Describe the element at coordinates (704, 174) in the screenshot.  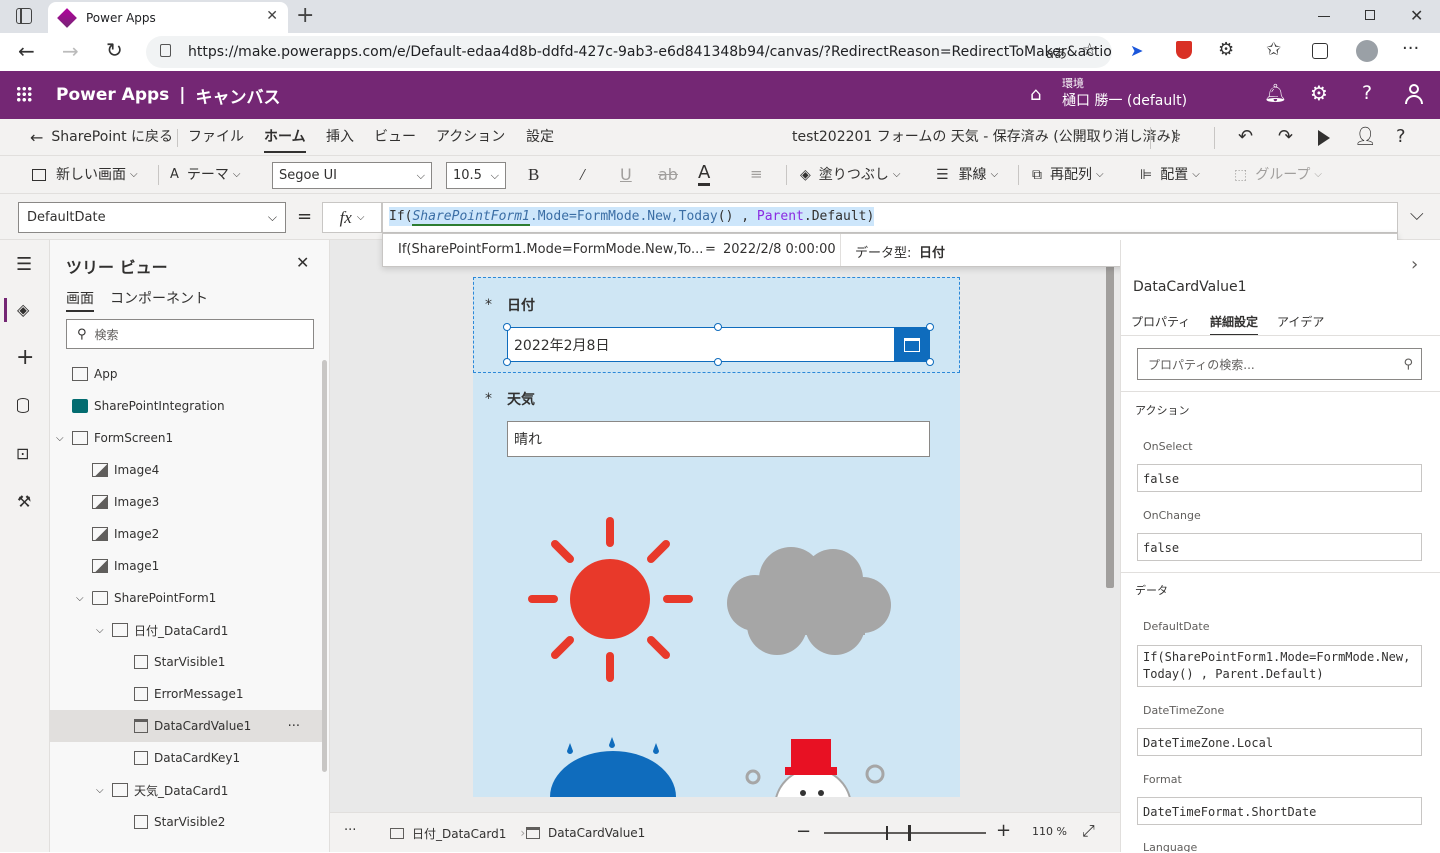
I see `font-color-icon: A` at that location.